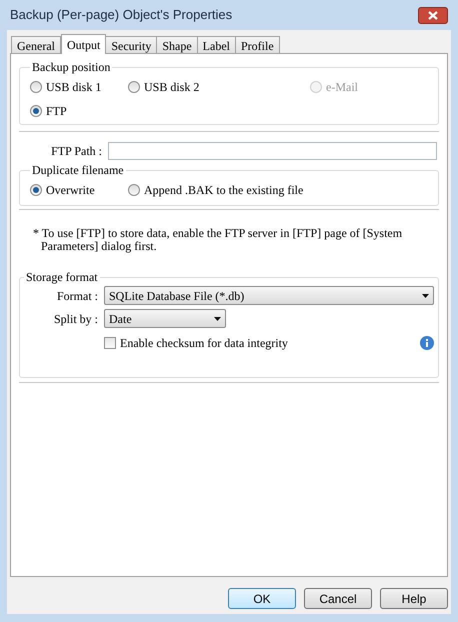  Describe the element at coordinates (217, 87) in the screenshot. I see `radio-button: USB disk 2` at that location.